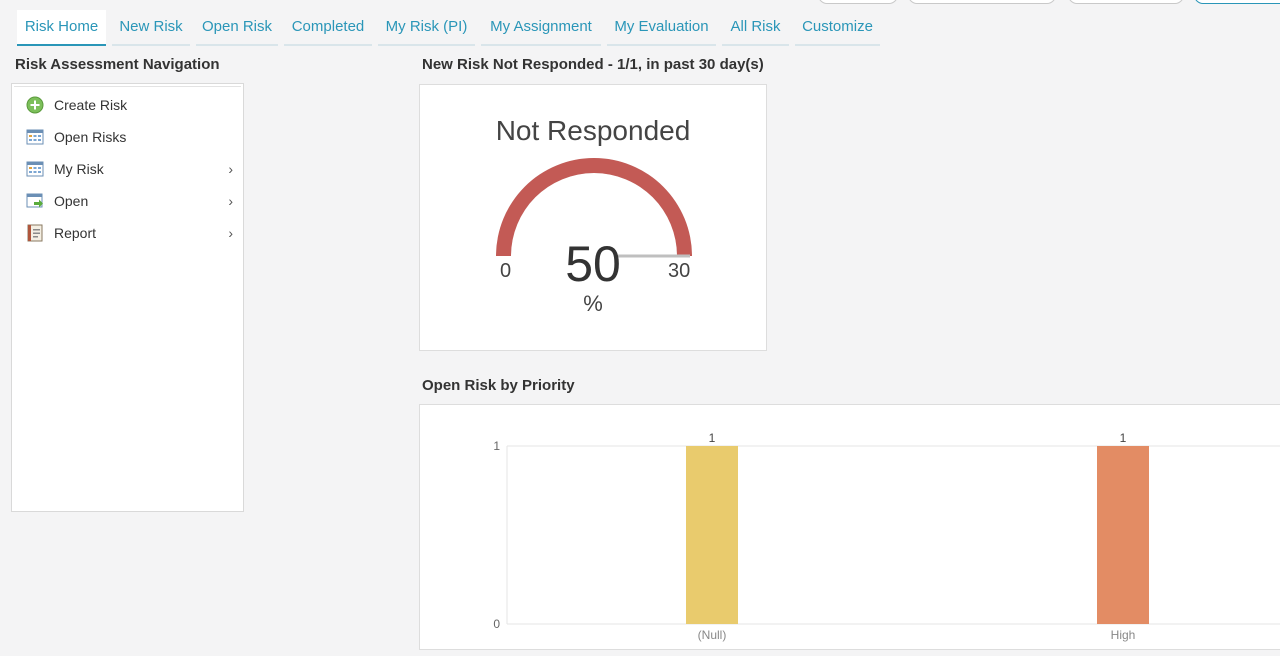 This screenshot has width=1280, height=656. Describe the element at coordinates (1123, 635) in the screenshot. I see `x-tick-label: High` at that location.